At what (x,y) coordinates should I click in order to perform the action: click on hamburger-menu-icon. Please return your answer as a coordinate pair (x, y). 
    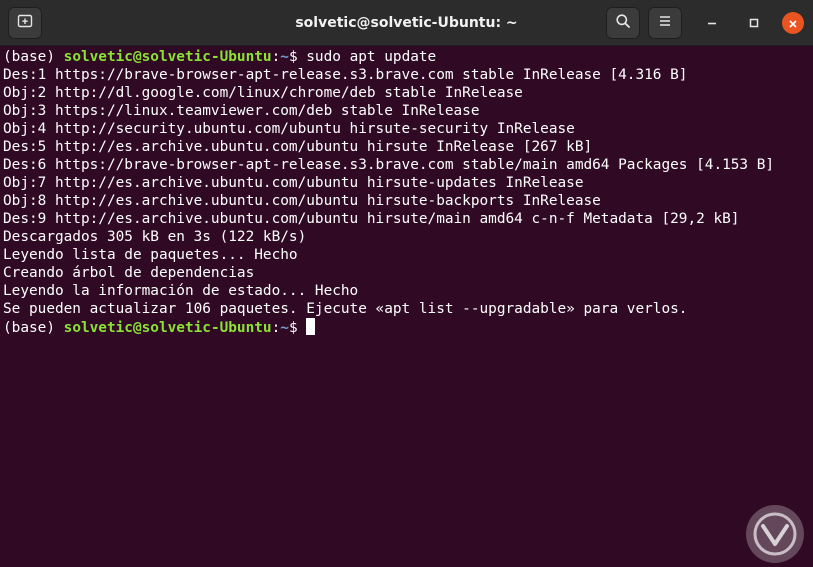
    Looking at the image, I should click on (665, 23).